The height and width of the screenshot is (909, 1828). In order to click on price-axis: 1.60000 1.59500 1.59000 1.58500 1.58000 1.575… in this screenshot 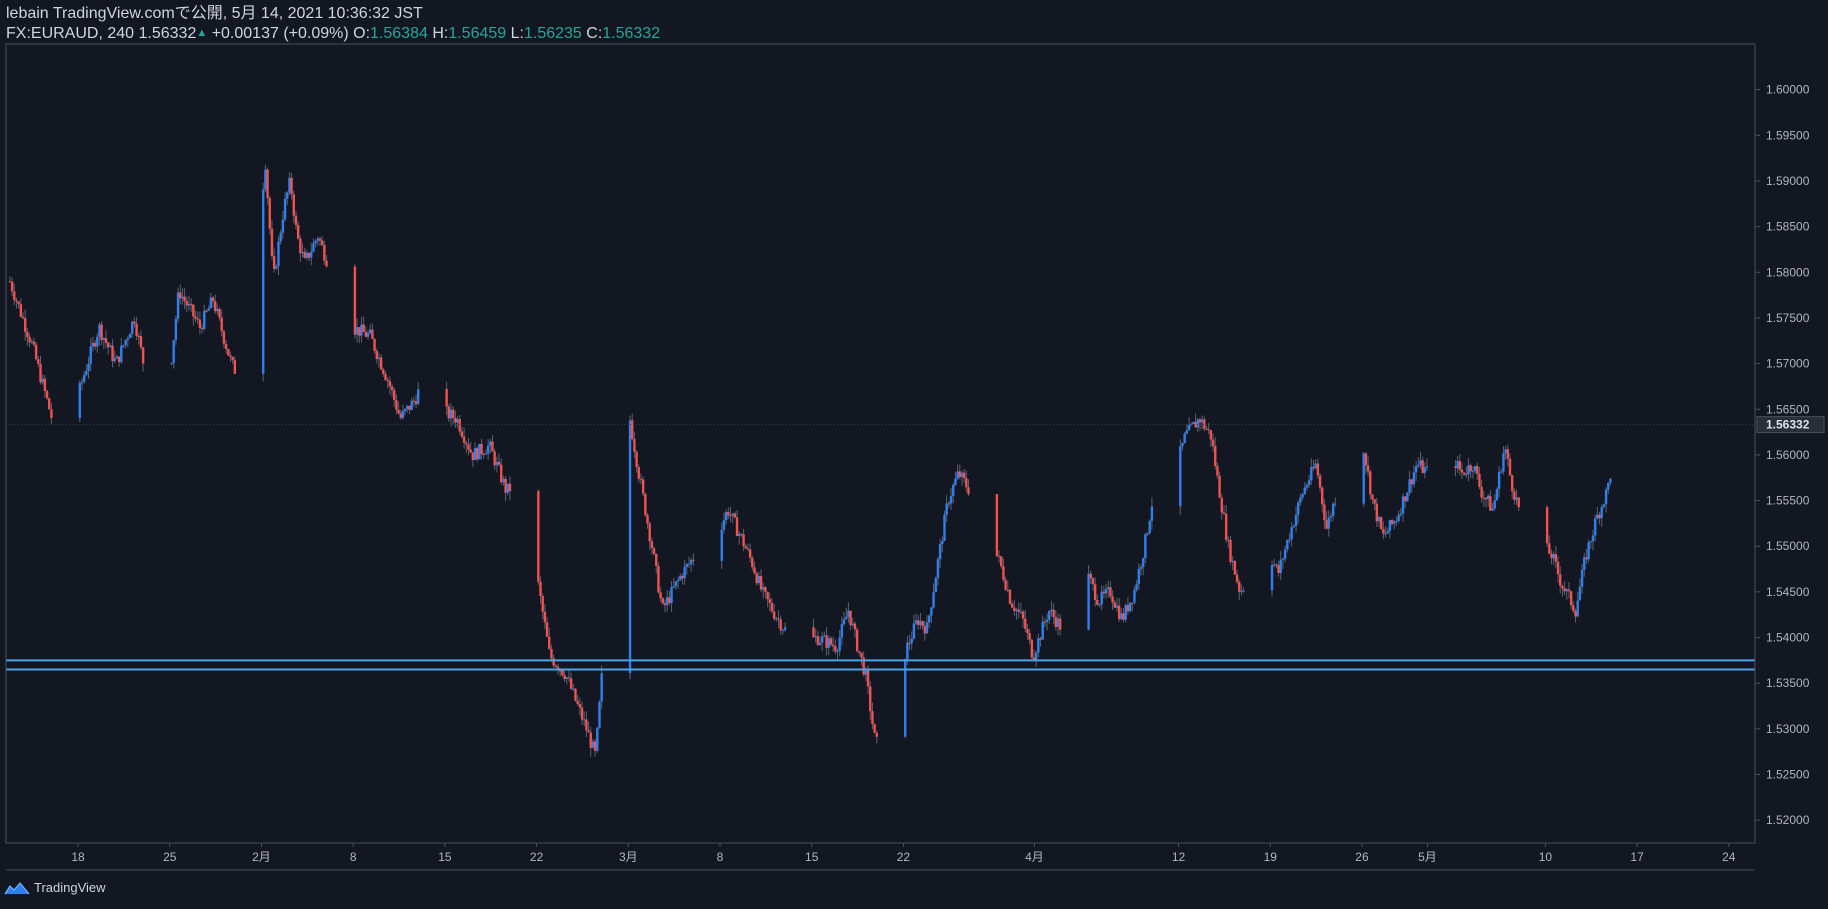, I will do `click(1790, 455)`.